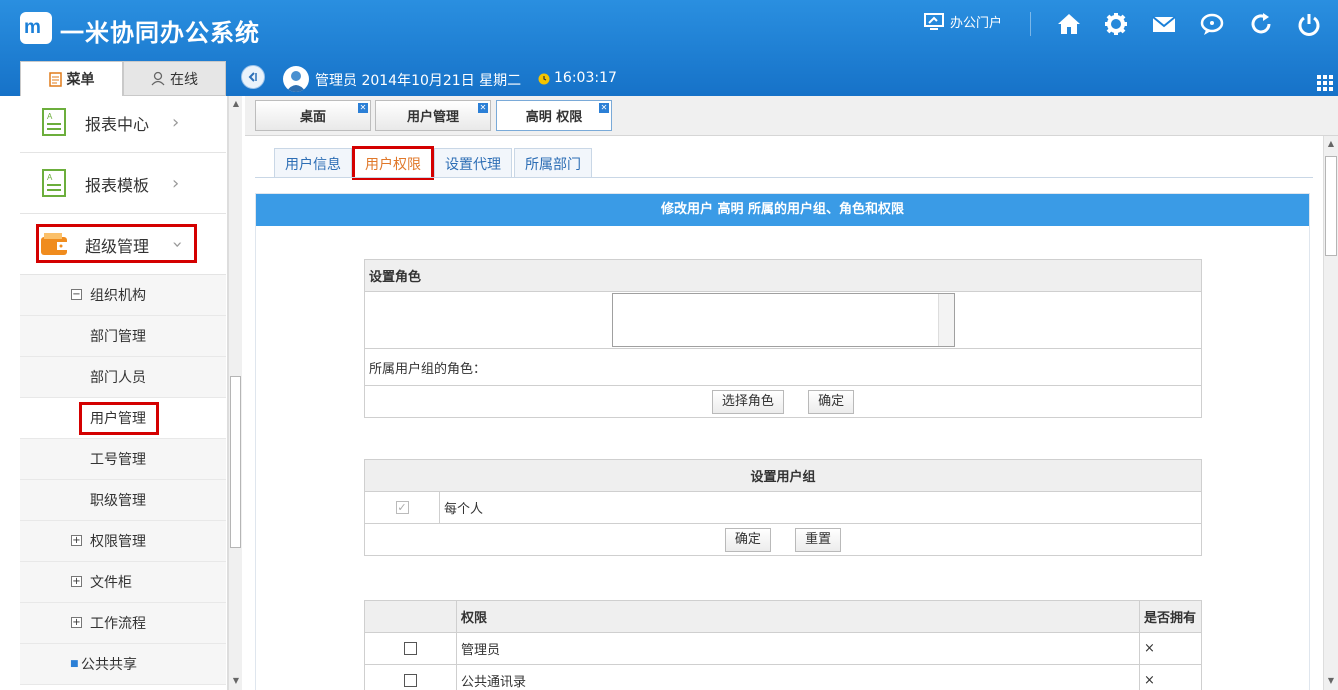  I want to click on collapse-sidebar-button, so click(253, 77).